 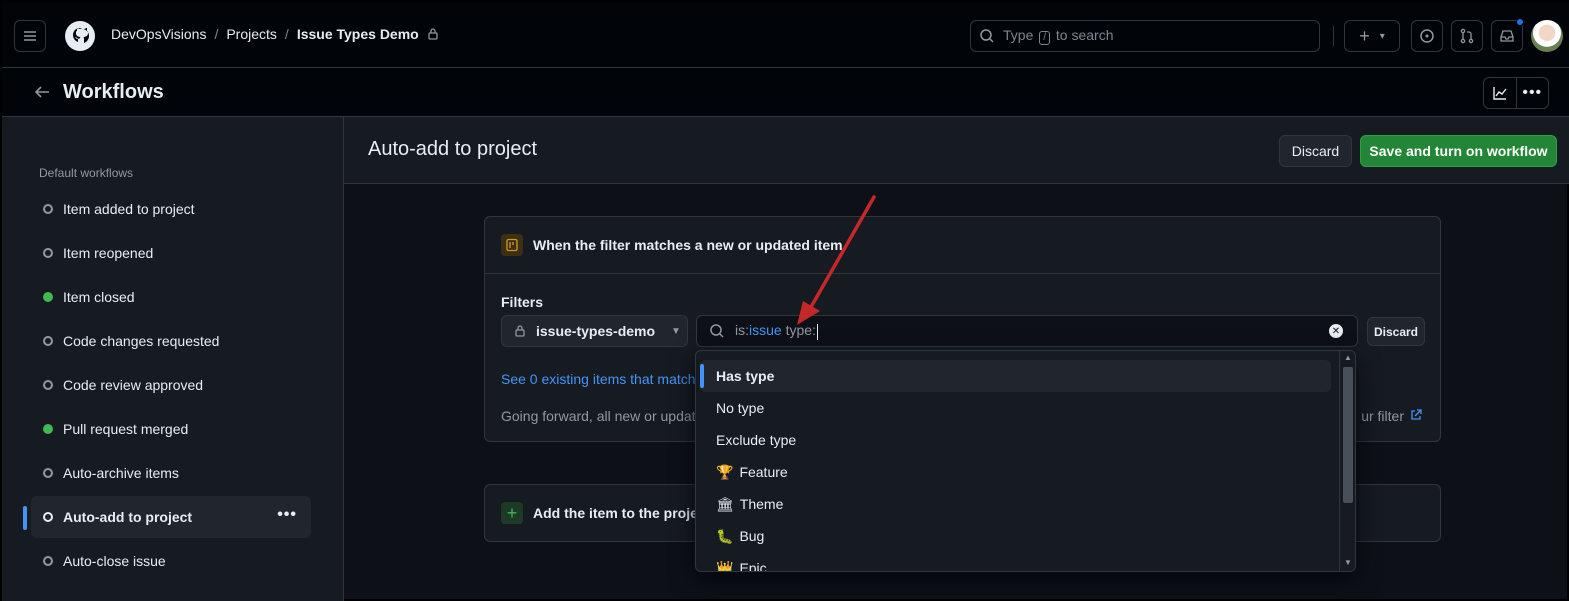 I want to click on sidebar-item-item-added: Item added to project, so click(x=171, y=209).